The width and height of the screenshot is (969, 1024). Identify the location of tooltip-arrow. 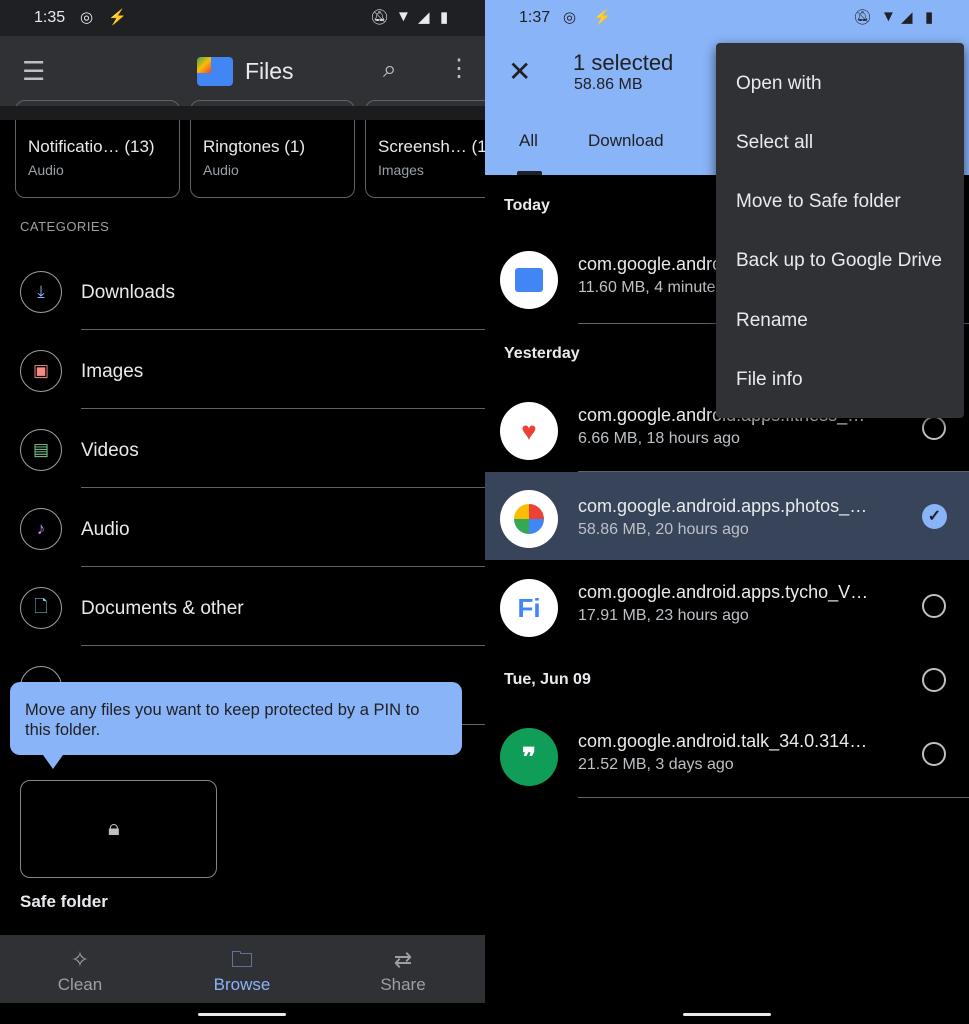
(53, 762).